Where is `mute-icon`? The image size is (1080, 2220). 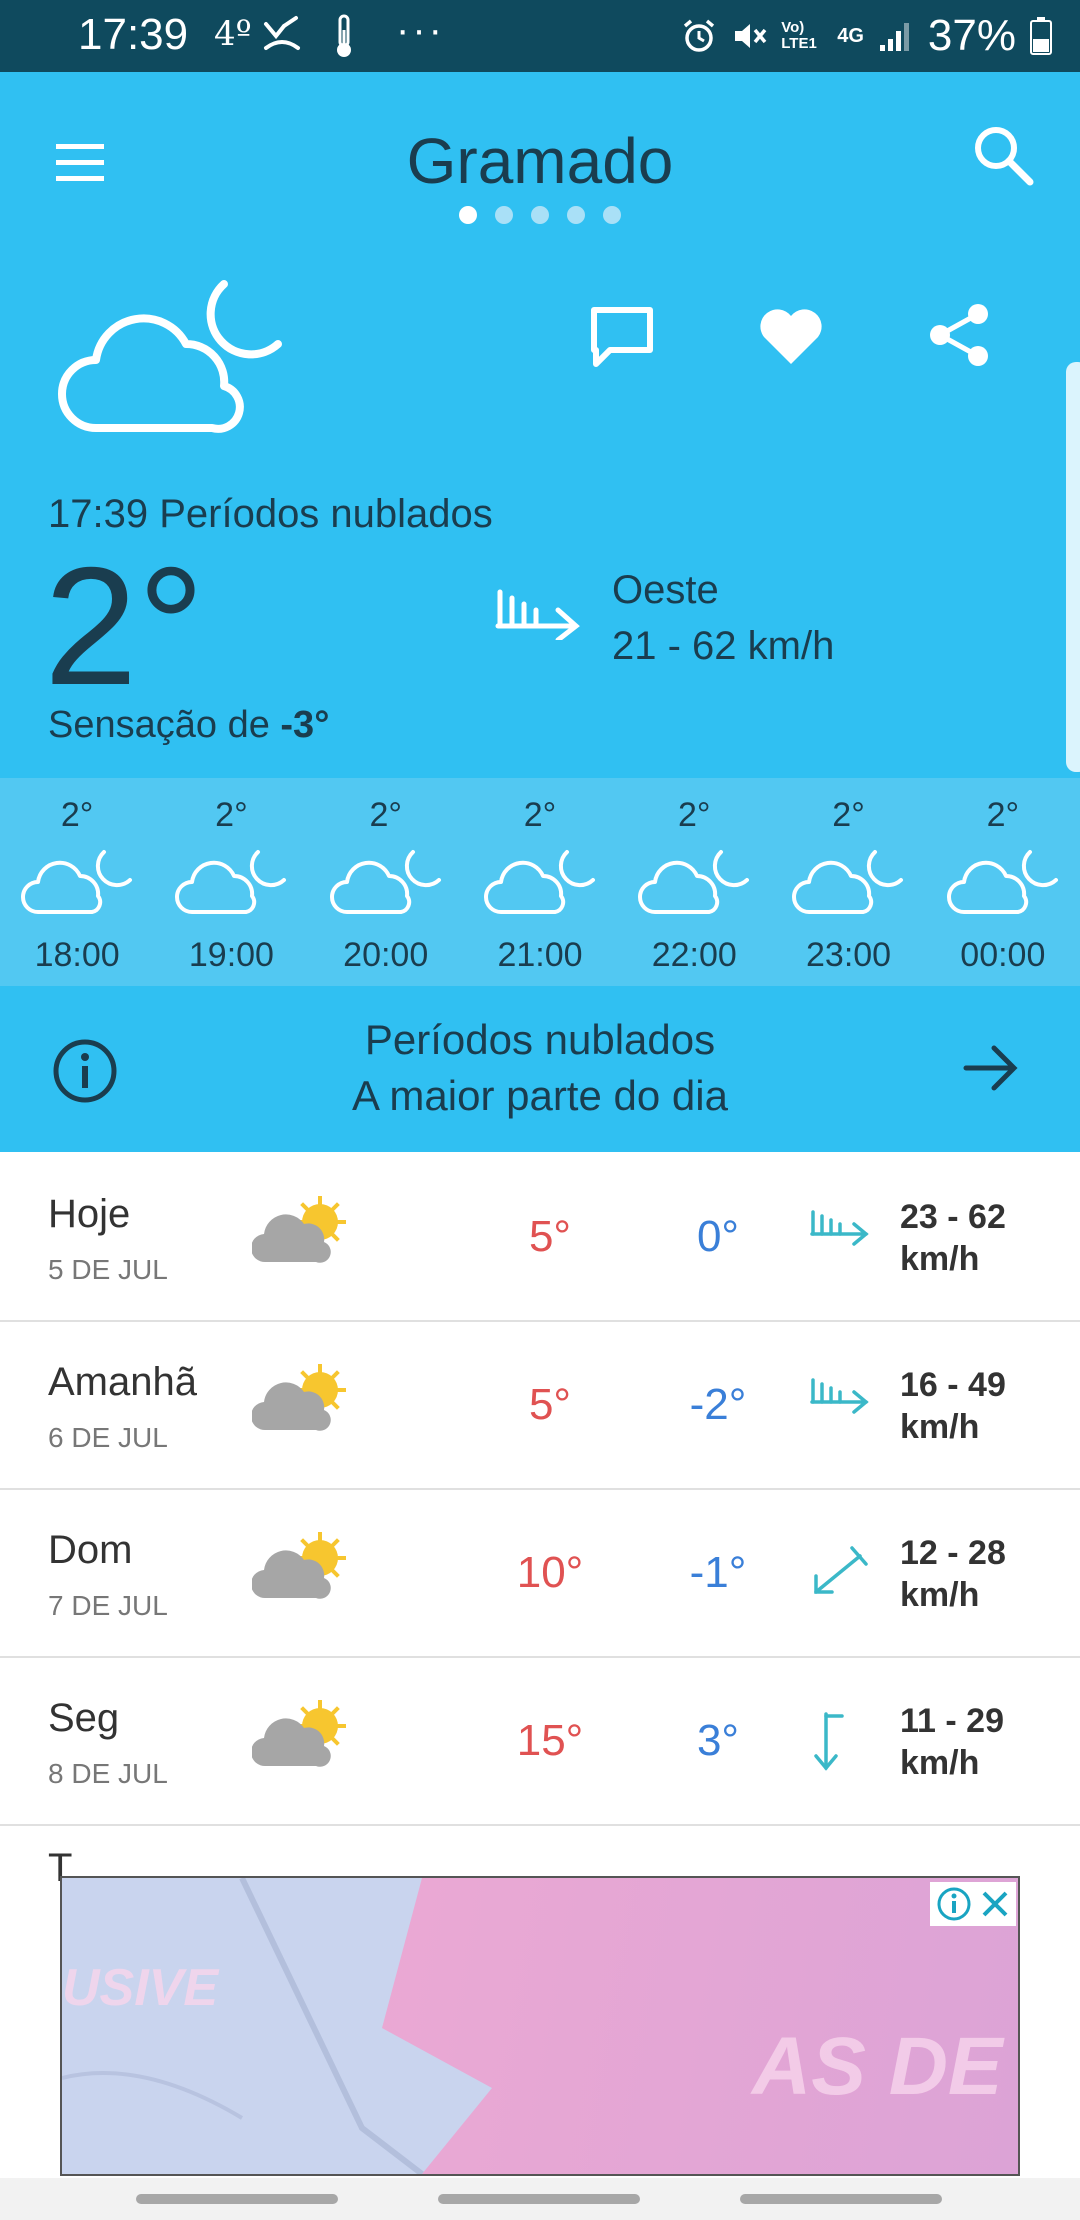
mute-icon is located at coordinates (751, 36).